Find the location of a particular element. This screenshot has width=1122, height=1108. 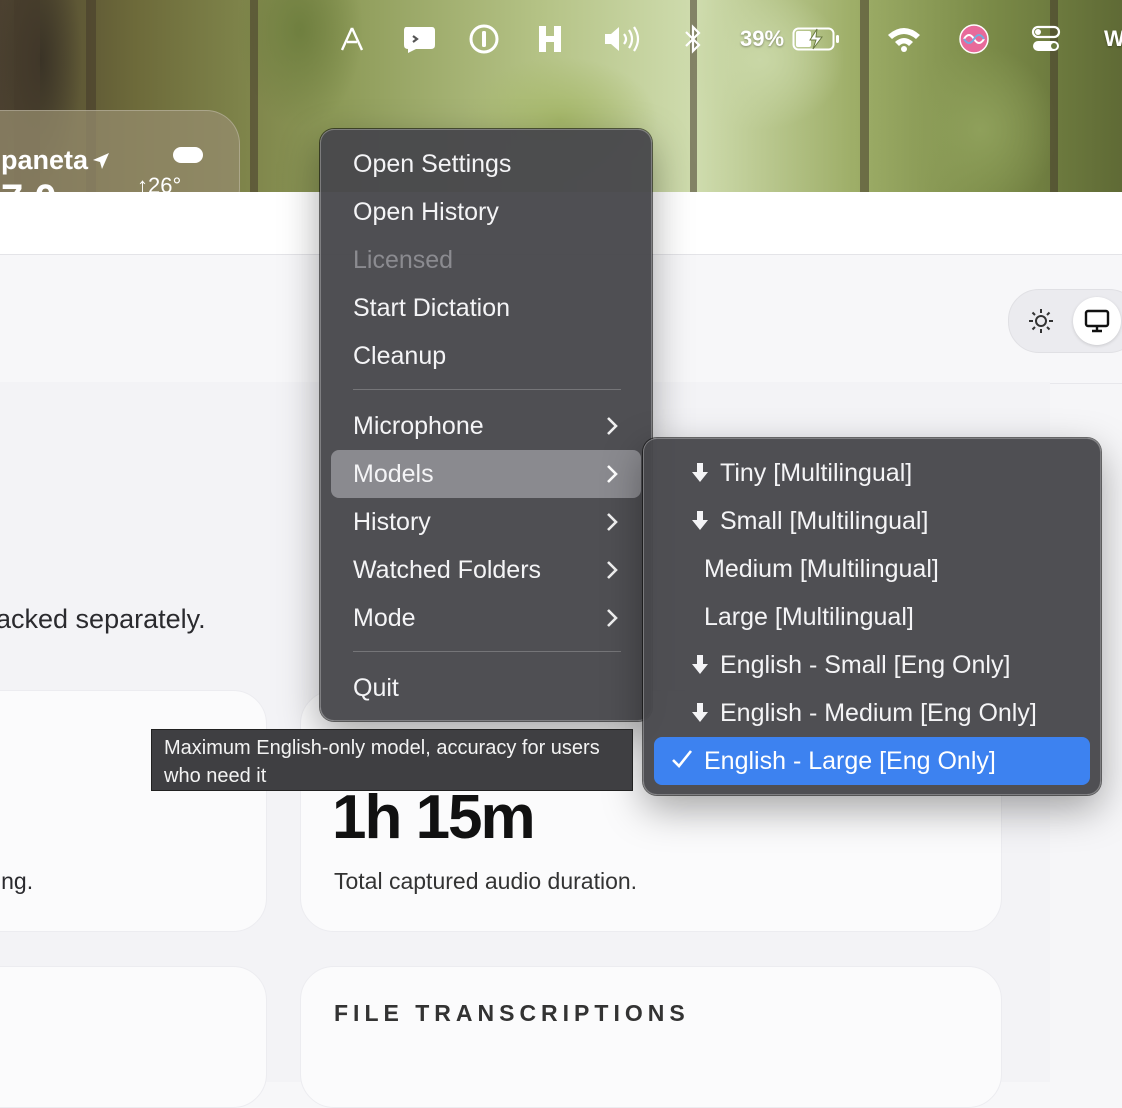

model-item-large-multilingual: Large [Multilingual] is located at coordinates (872, 617).